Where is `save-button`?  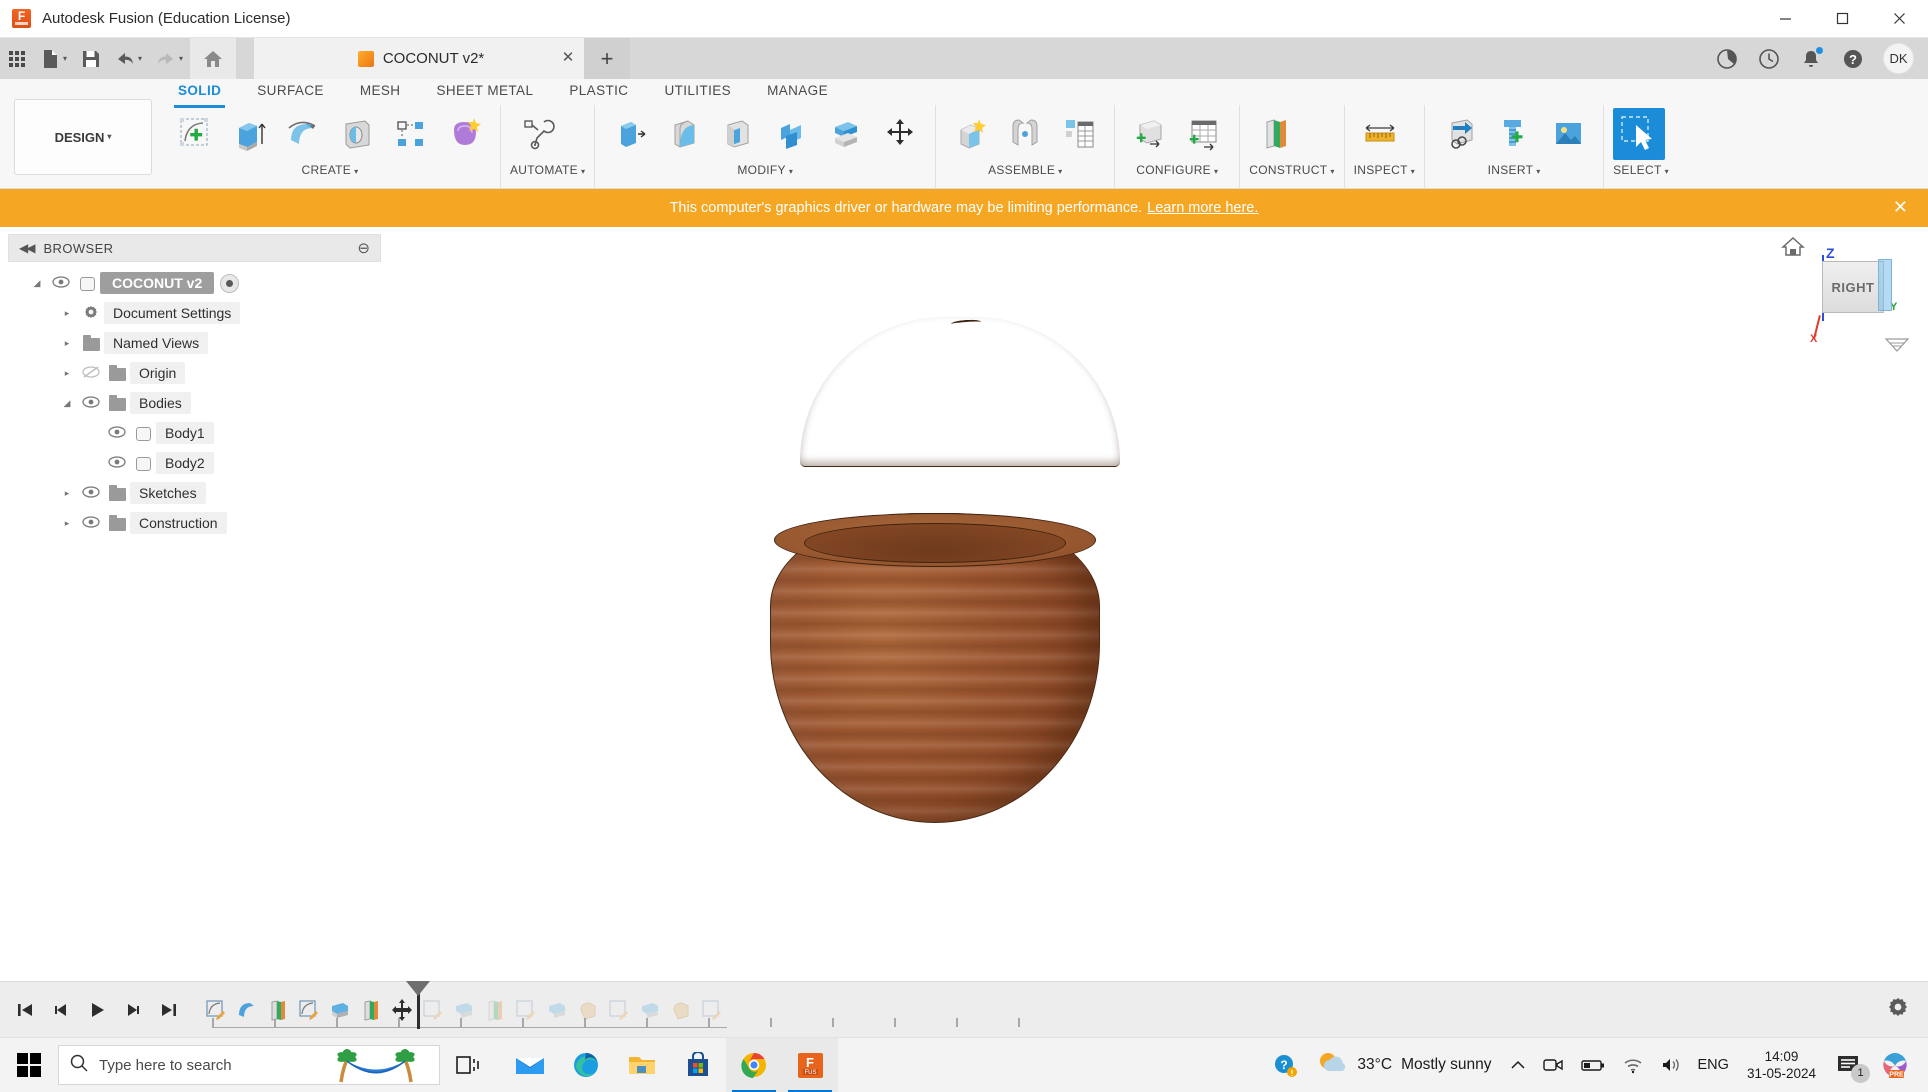 save-button is located at coordinates (91, 58).